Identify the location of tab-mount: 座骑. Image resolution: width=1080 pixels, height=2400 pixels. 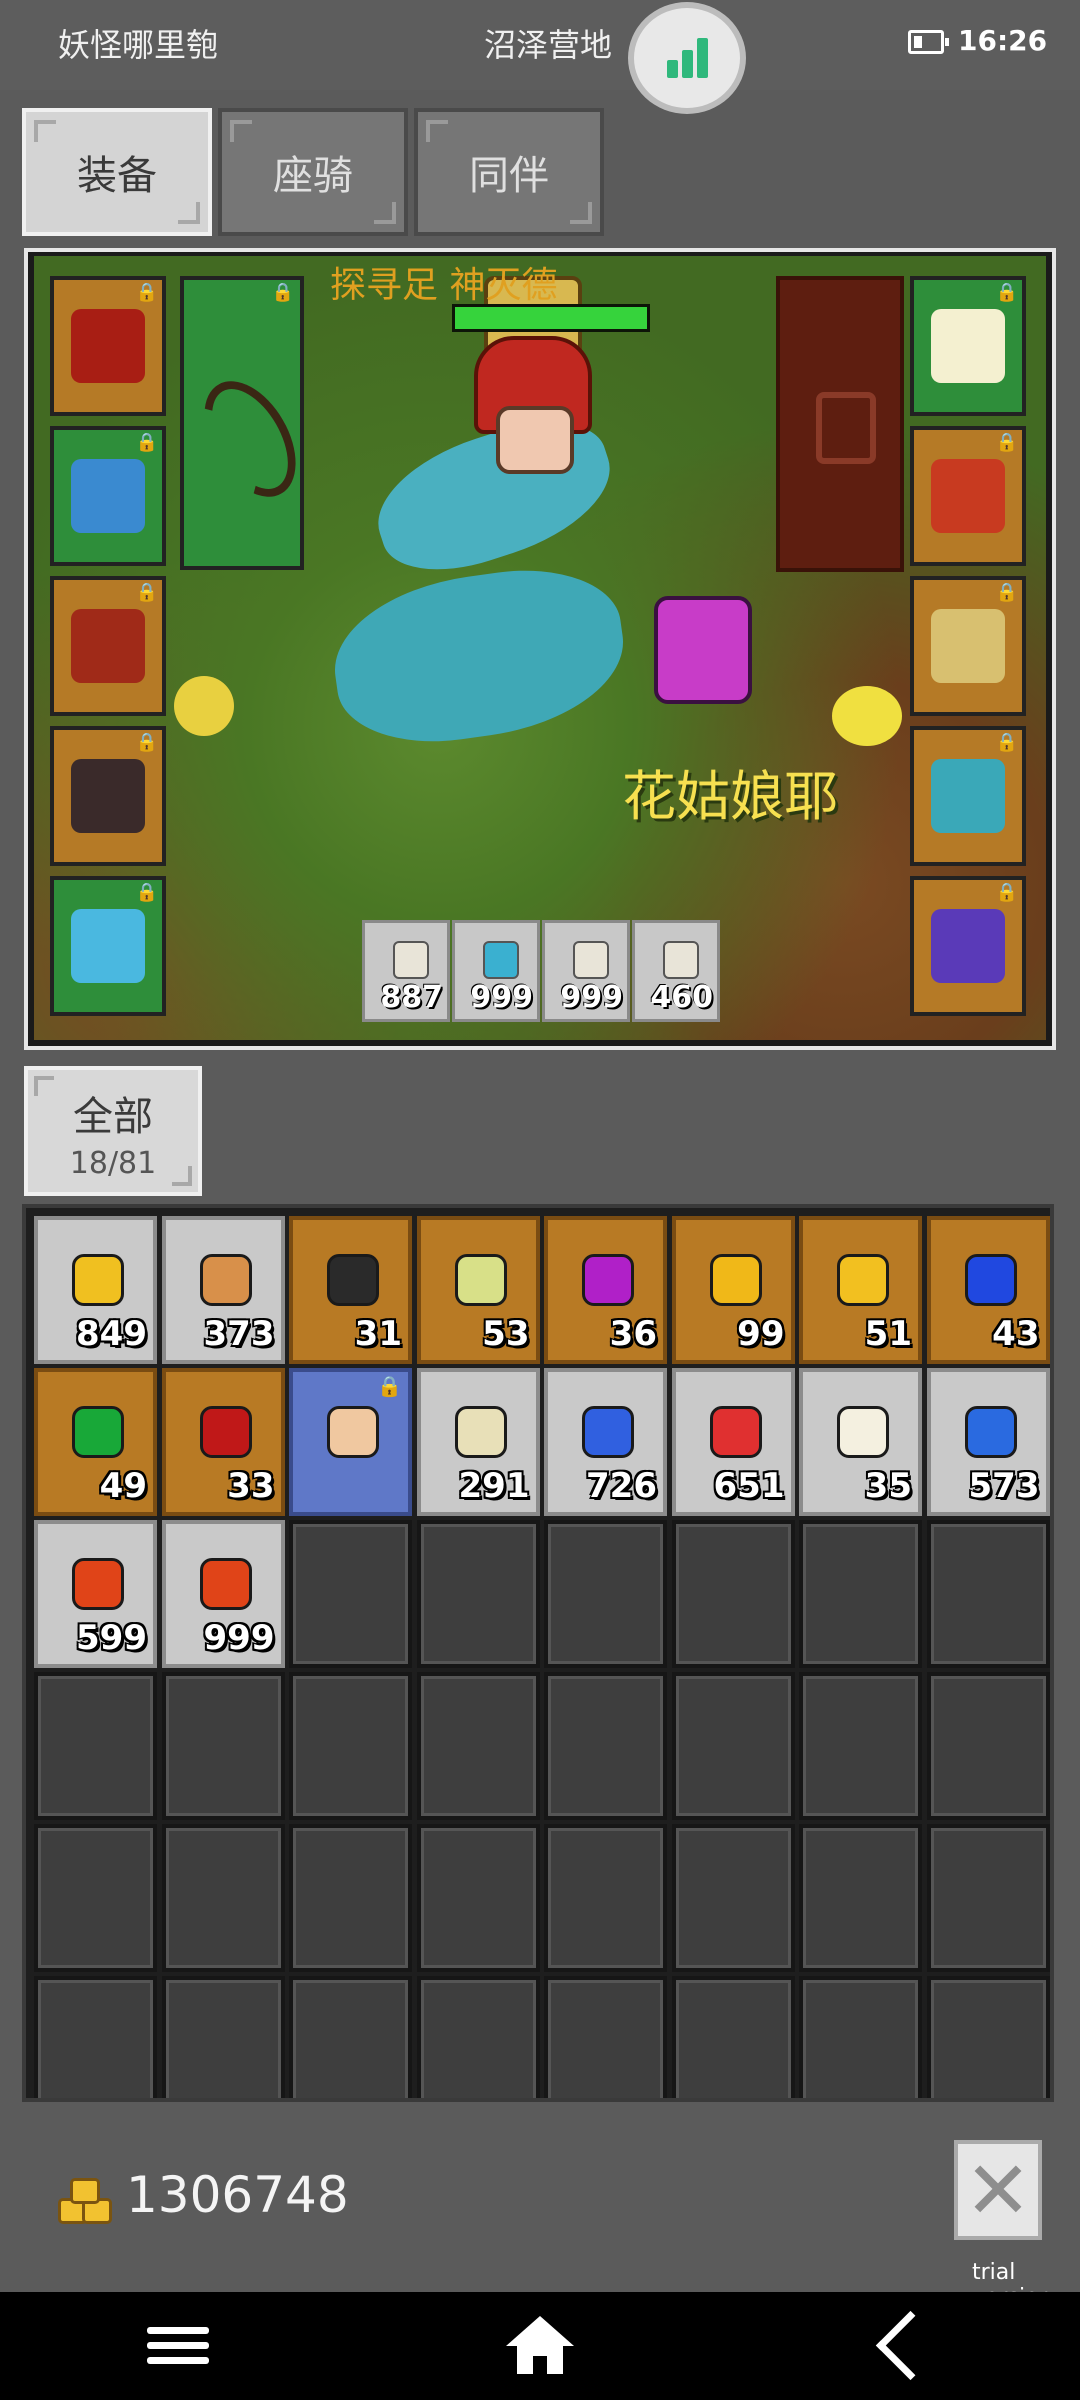
(313, 172).